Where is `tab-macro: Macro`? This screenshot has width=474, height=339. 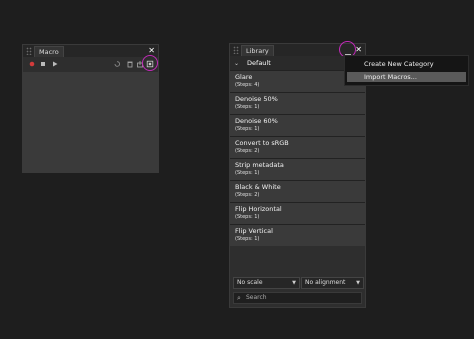 tab-macro: Macro is located at coordinates (49, 51).